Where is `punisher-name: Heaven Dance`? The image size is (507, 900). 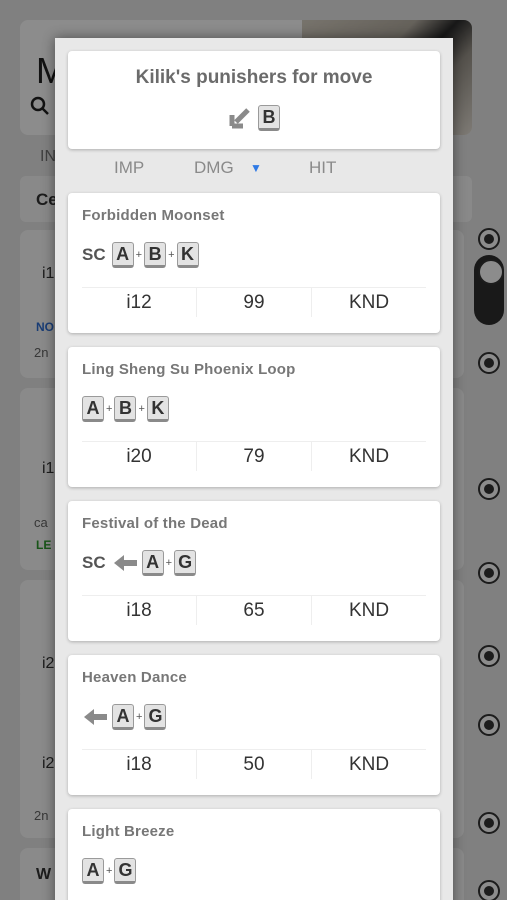 punisher-name: Heaven Dance is located at coordinates (134, 677).